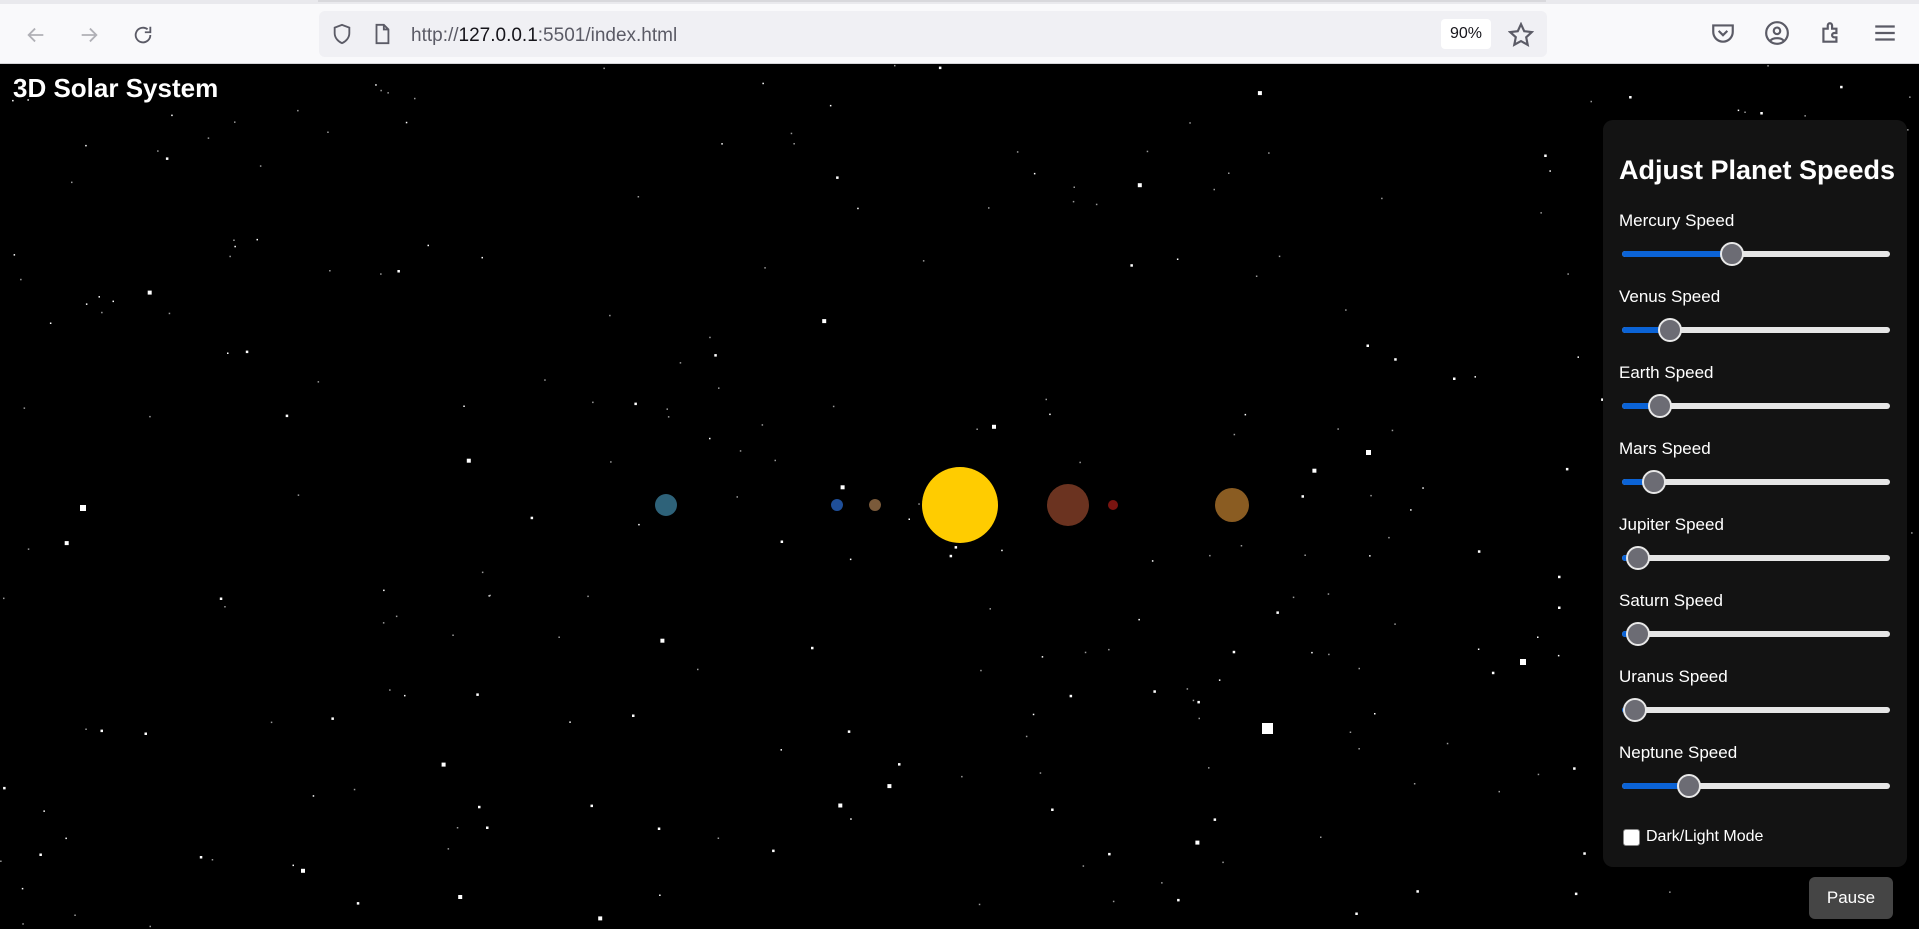  I want to click on reload-icon, so click(143, 35).